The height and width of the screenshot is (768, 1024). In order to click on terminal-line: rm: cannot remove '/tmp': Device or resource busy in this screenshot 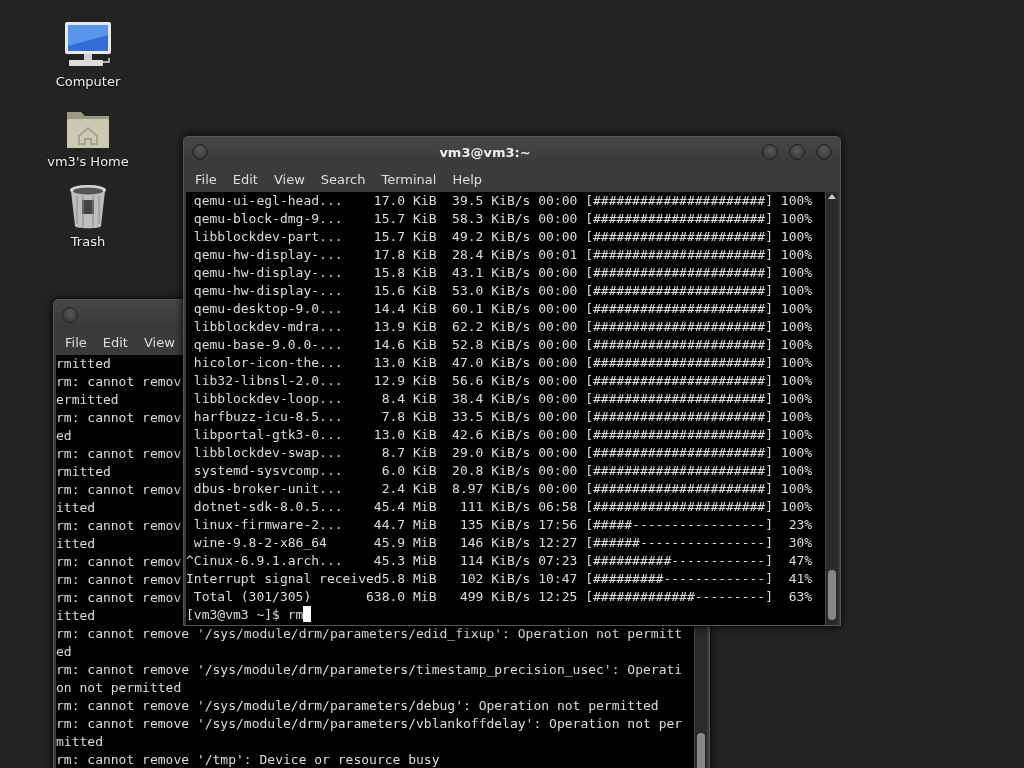, I will do `click(248, 759)`.